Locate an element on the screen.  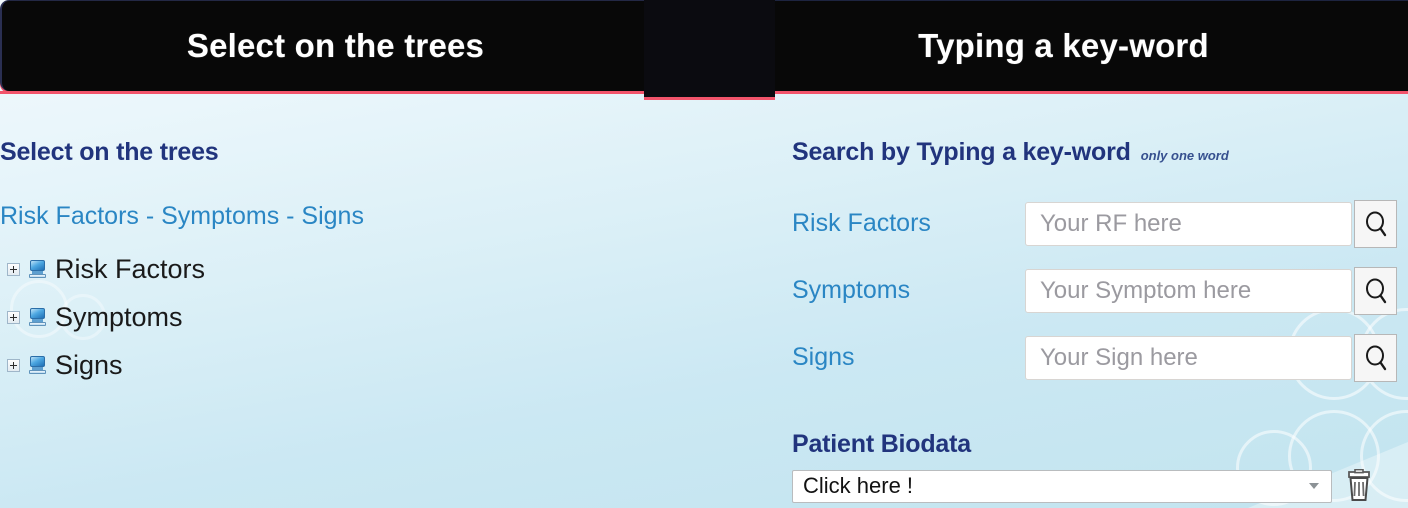
chevron-down-icon is located at coordinates (1314, 486).